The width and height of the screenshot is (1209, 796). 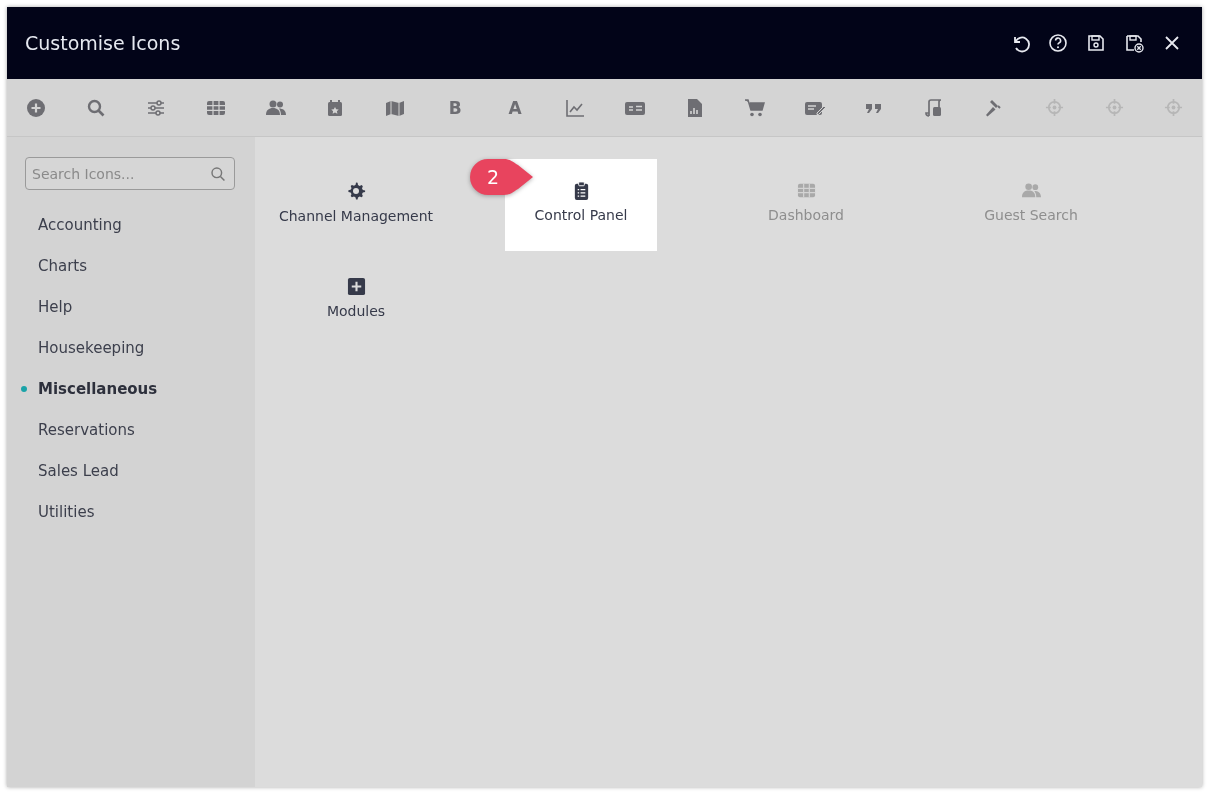 What do you see at coordinates (86, 430) in the screenshot?
I see `category-item: Reservations` at bounding box center [86, 430].